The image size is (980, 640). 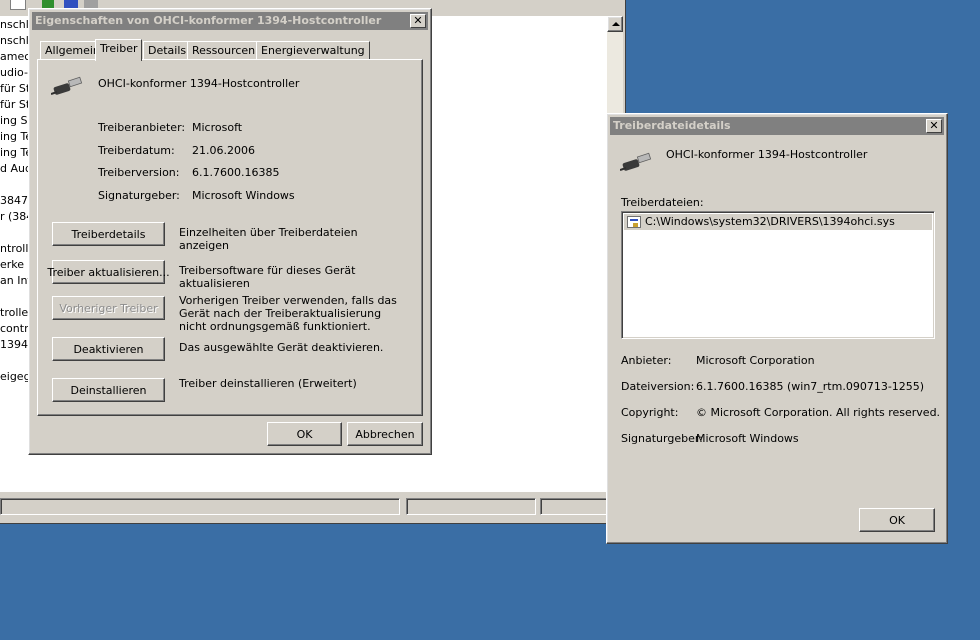 I want to click on driver-info-label: Signaturgeber:, so click(x=139, y=195).